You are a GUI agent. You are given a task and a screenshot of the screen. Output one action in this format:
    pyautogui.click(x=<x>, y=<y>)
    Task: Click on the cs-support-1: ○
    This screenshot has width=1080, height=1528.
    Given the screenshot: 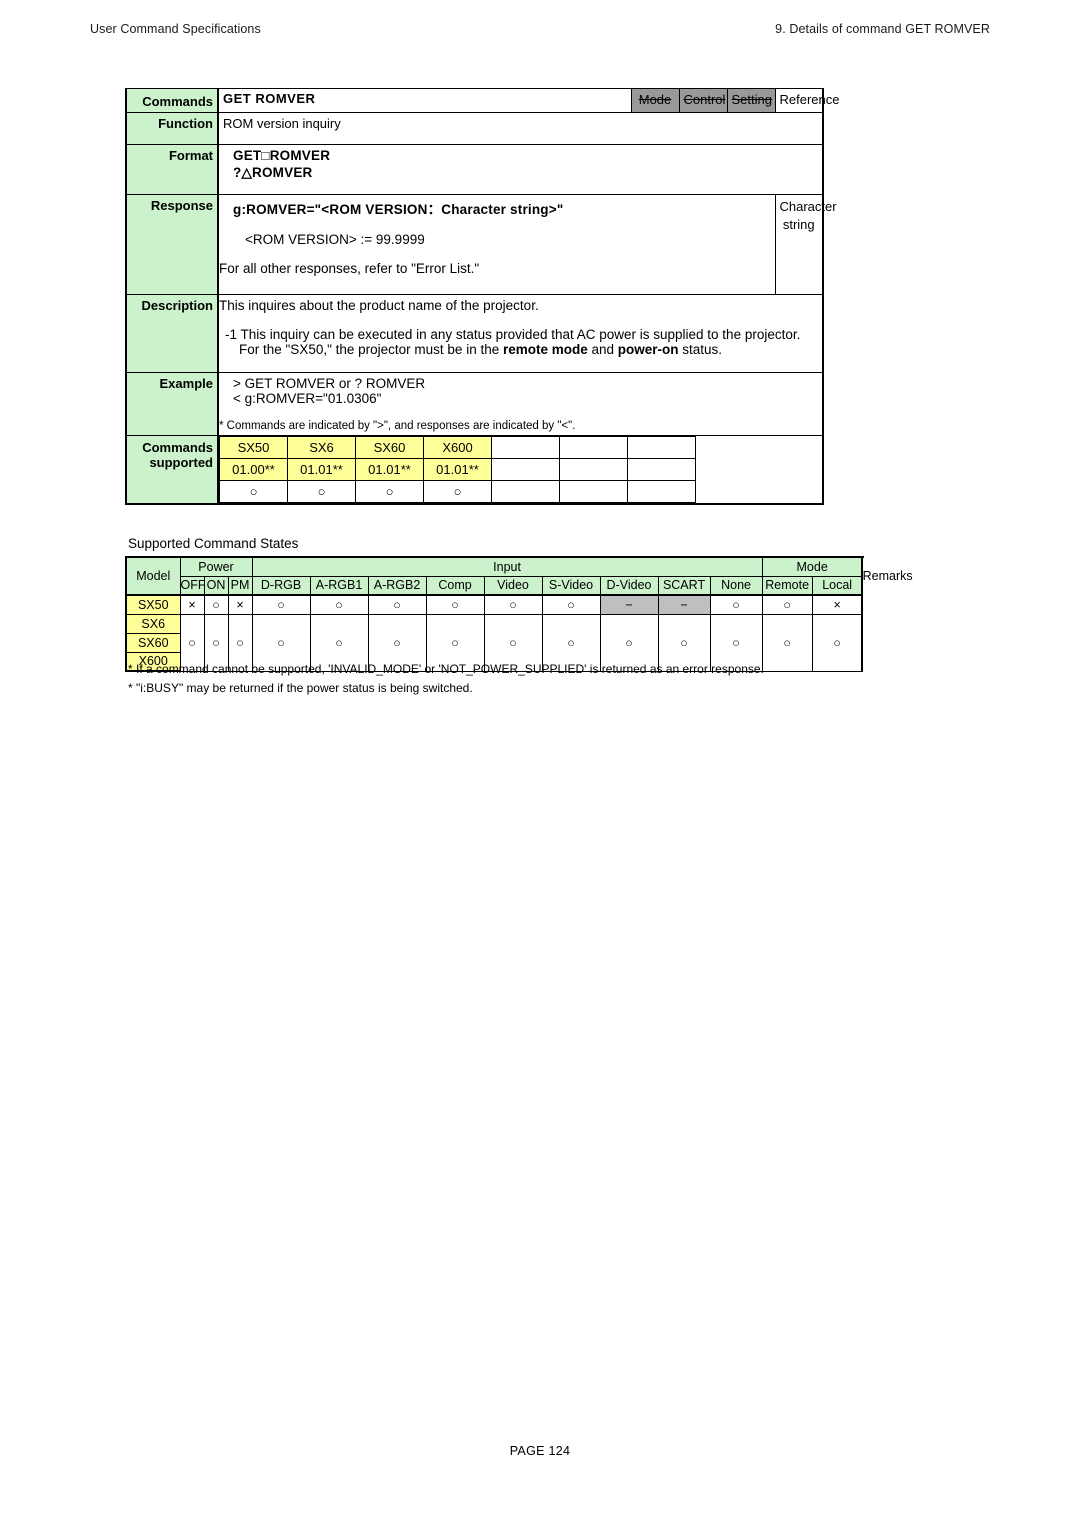 What is the action you would take?
    pyautogui.click(x=321, y=491)
    